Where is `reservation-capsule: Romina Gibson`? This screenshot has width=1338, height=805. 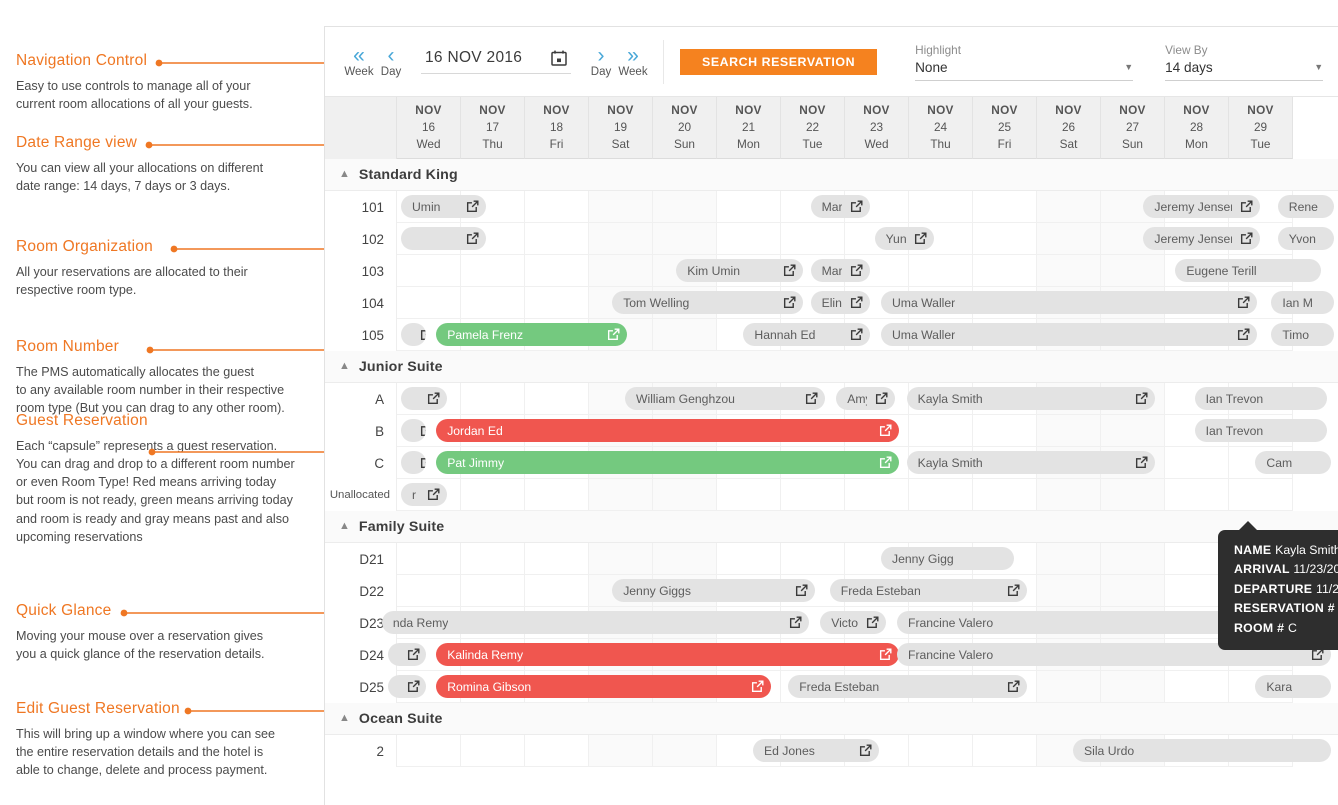
reservation-capsule: Romina Gibson is located at coordinates (603, 686).